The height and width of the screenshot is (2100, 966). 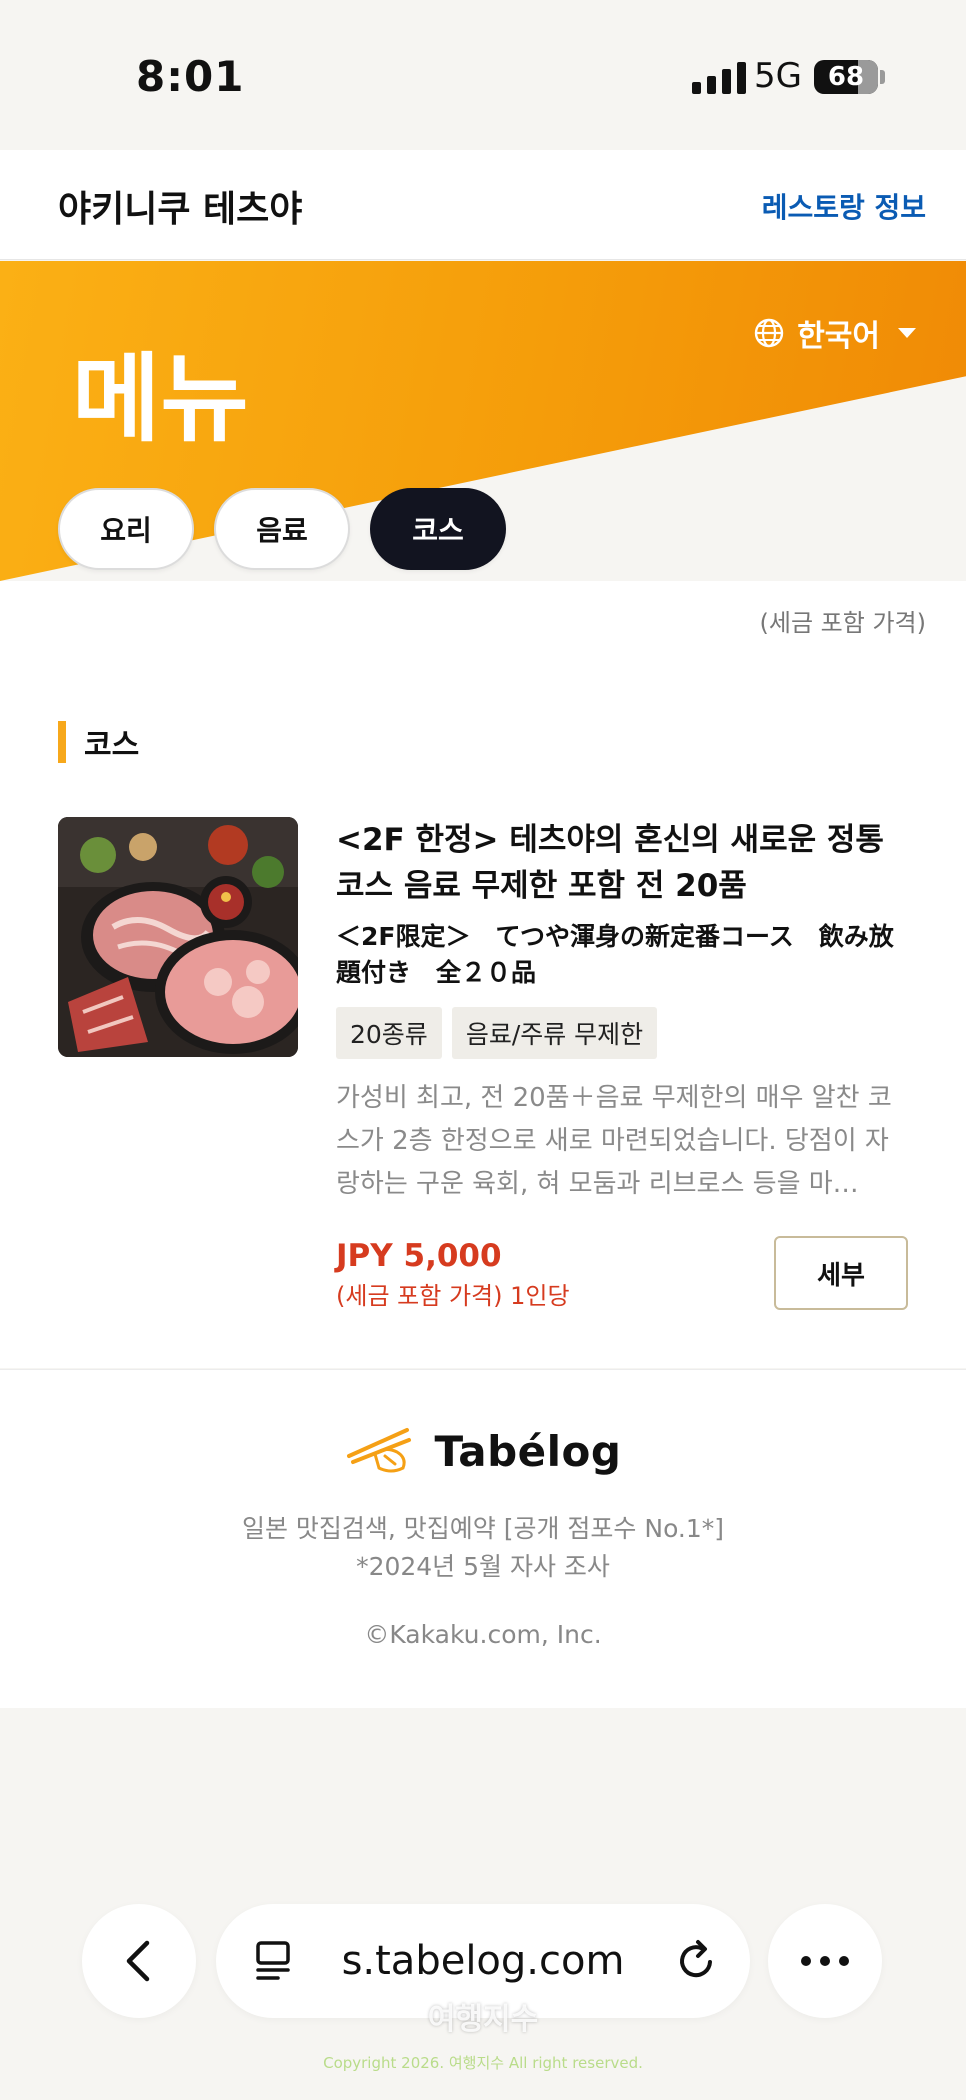 I want to click on tab-course: 코스, so click(x=438, y=529).